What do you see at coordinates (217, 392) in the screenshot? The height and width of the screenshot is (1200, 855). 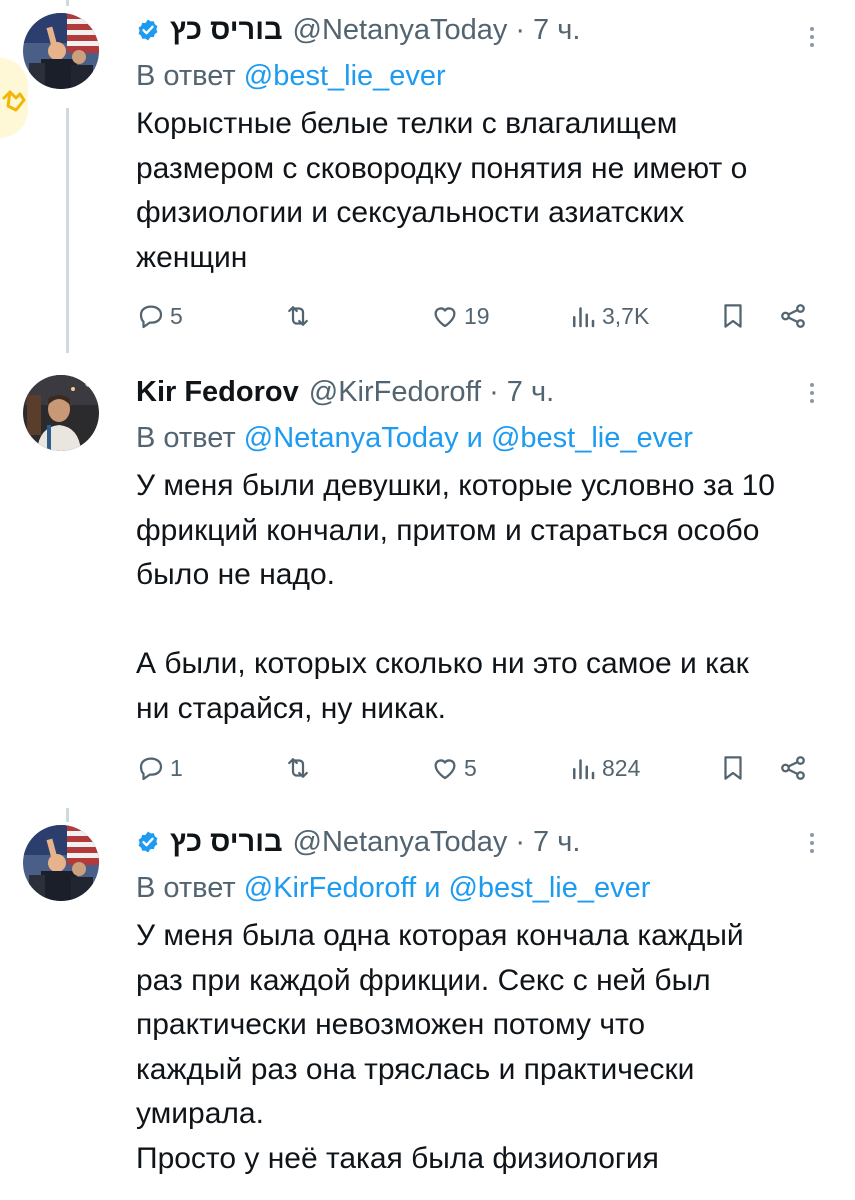 I see `display-name: Kir Fedorov` at bounding box center [217, 392].